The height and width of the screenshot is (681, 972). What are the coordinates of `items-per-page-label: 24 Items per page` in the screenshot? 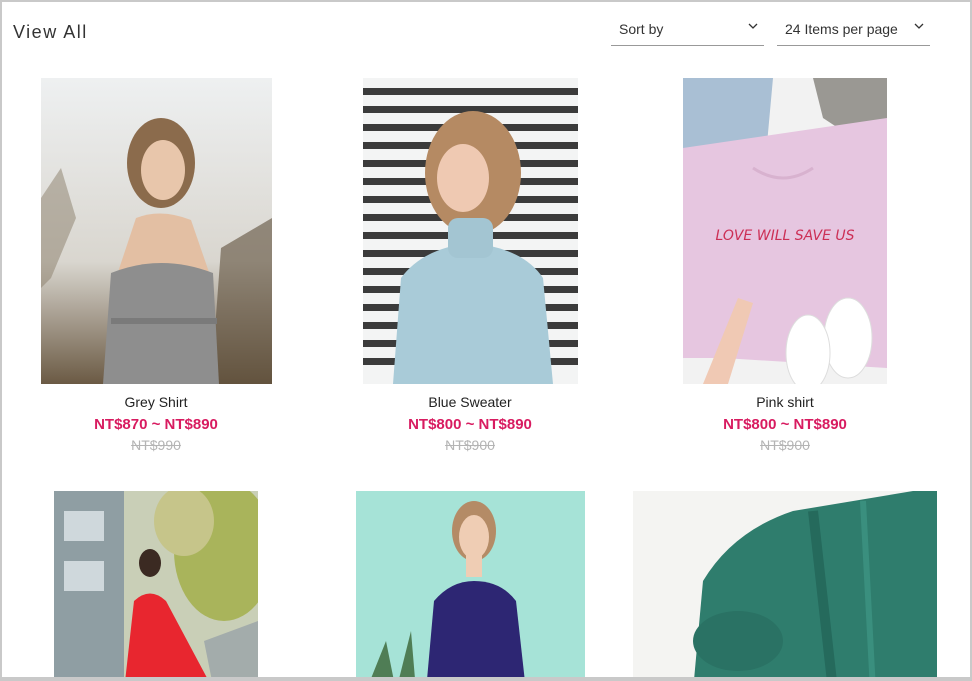 It's located at (841, 28).